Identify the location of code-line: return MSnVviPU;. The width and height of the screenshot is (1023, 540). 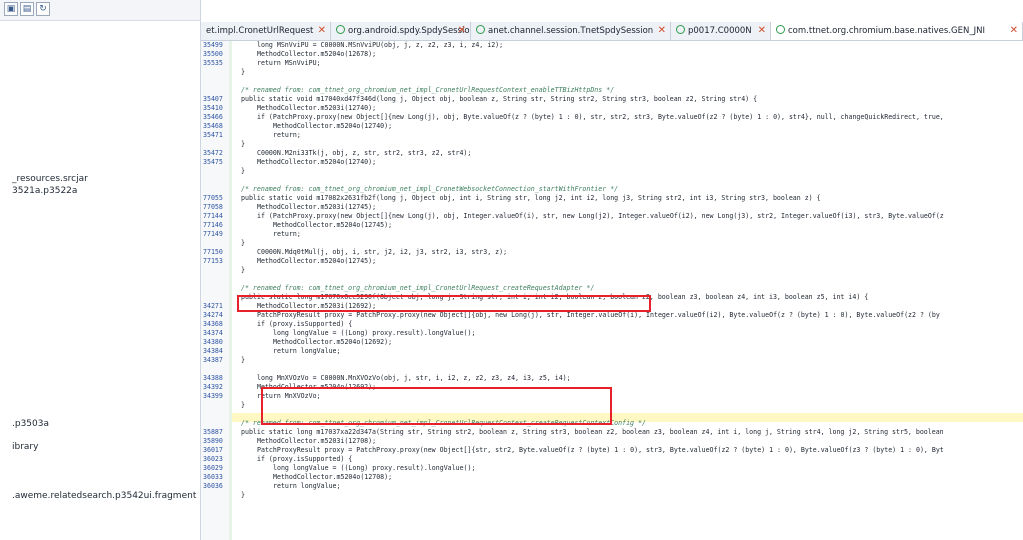
(289, 63).